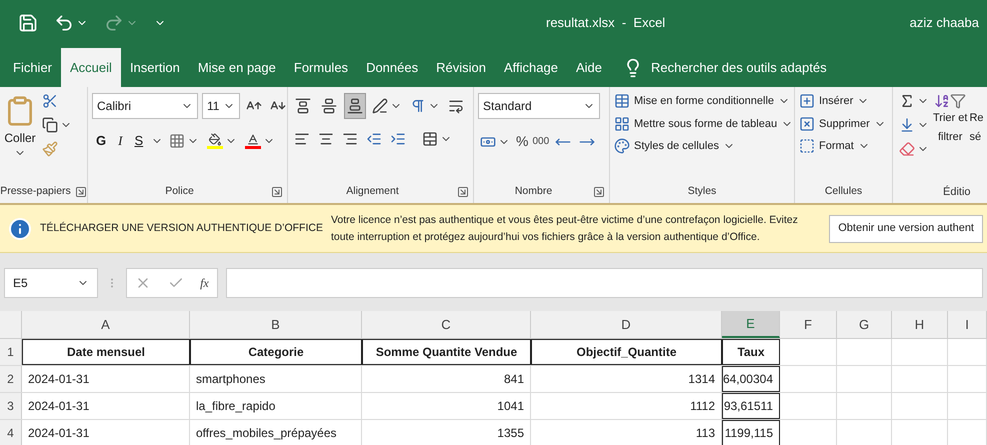 The height and width of the screenshot is (445, 987). What do you see at coordinates (751, 352) in the screenshot?
I see `column-title: Taux` at bounding box center [751, 352].